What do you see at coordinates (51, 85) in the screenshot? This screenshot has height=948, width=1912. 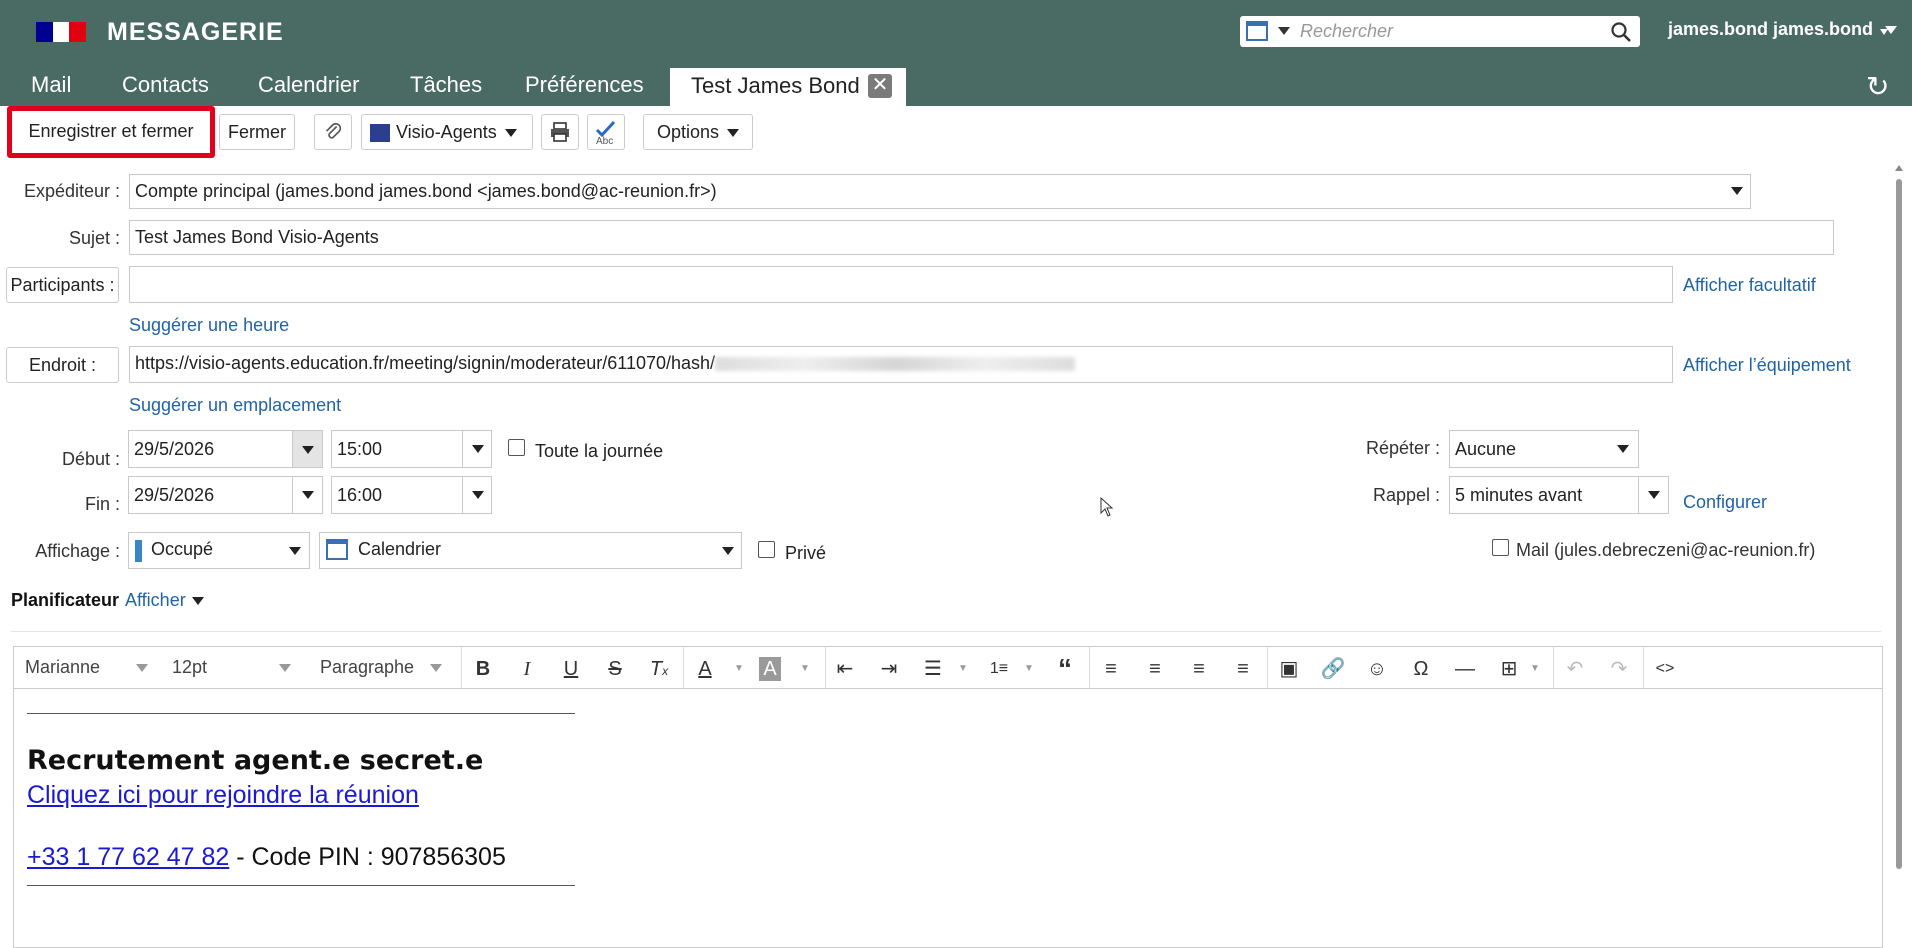 I see `nav-mail: Mail` at bounding box center [51, 85].